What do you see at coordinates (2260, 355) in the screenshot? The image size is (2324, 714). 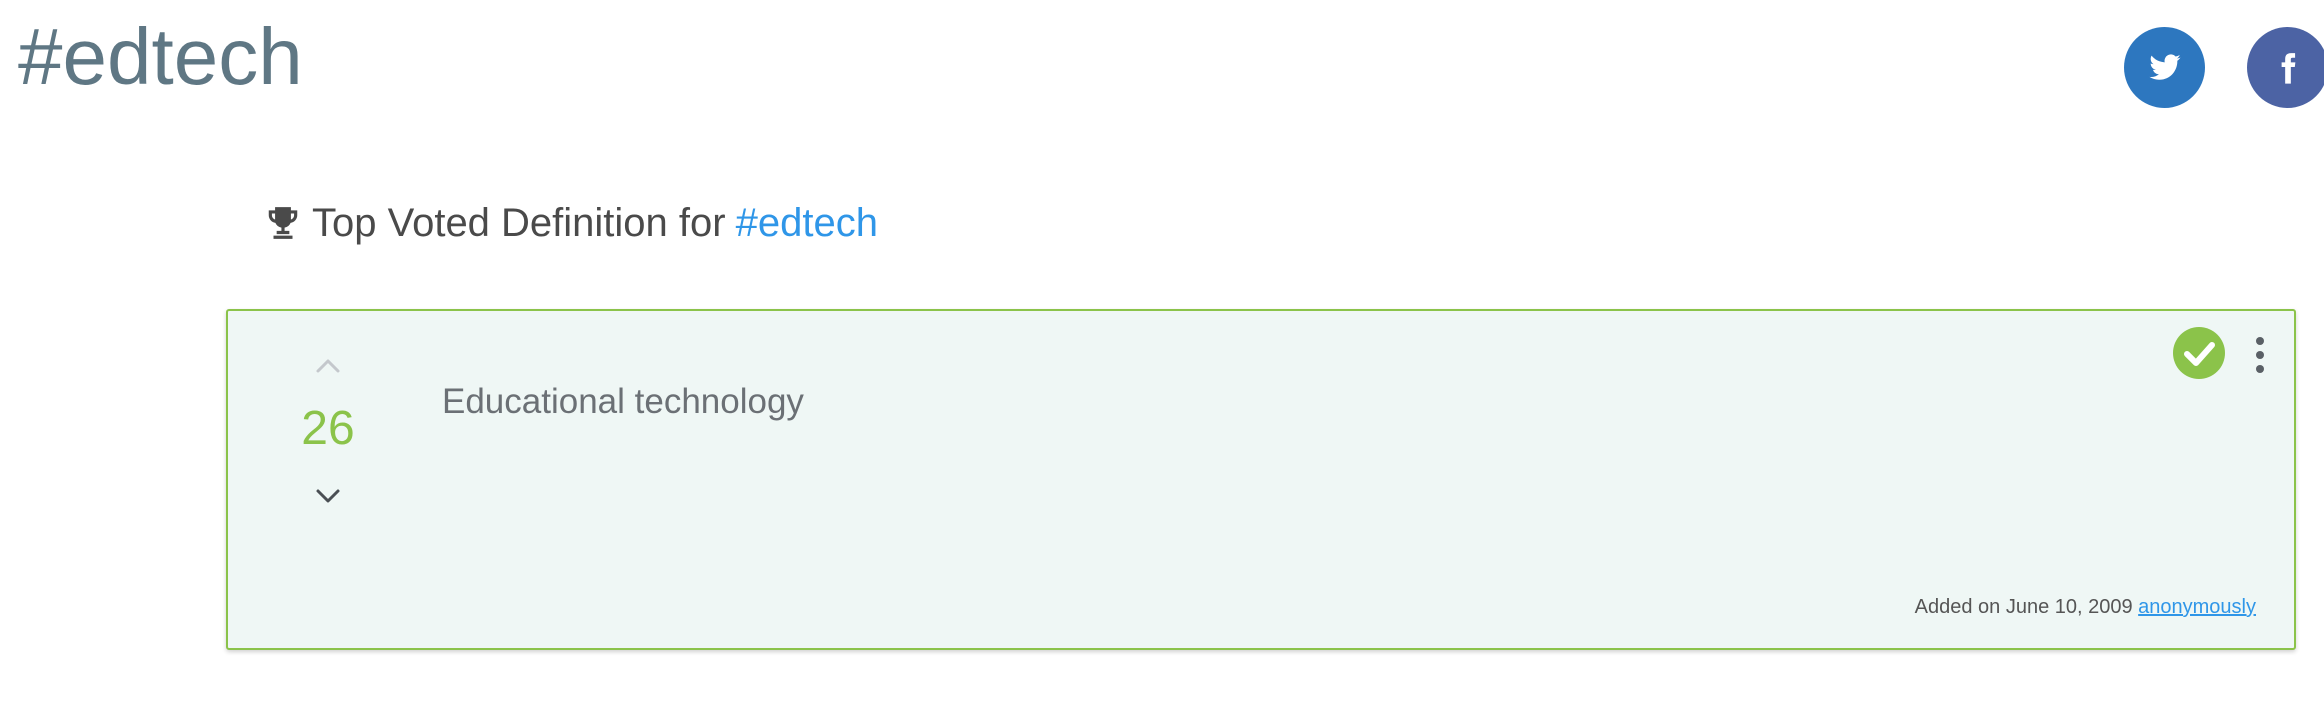 I see `more-options-icon` at bounding box center [2260, 355].